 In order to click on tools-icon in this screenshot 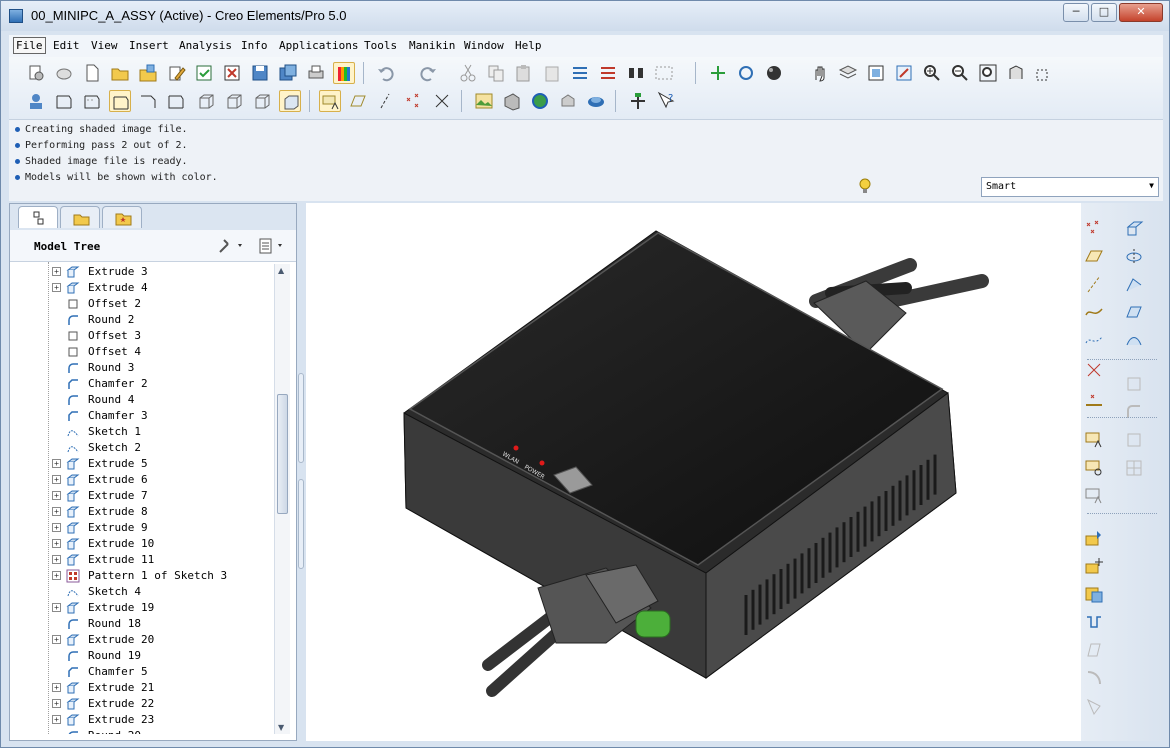, I will do `click(231, 246)`.